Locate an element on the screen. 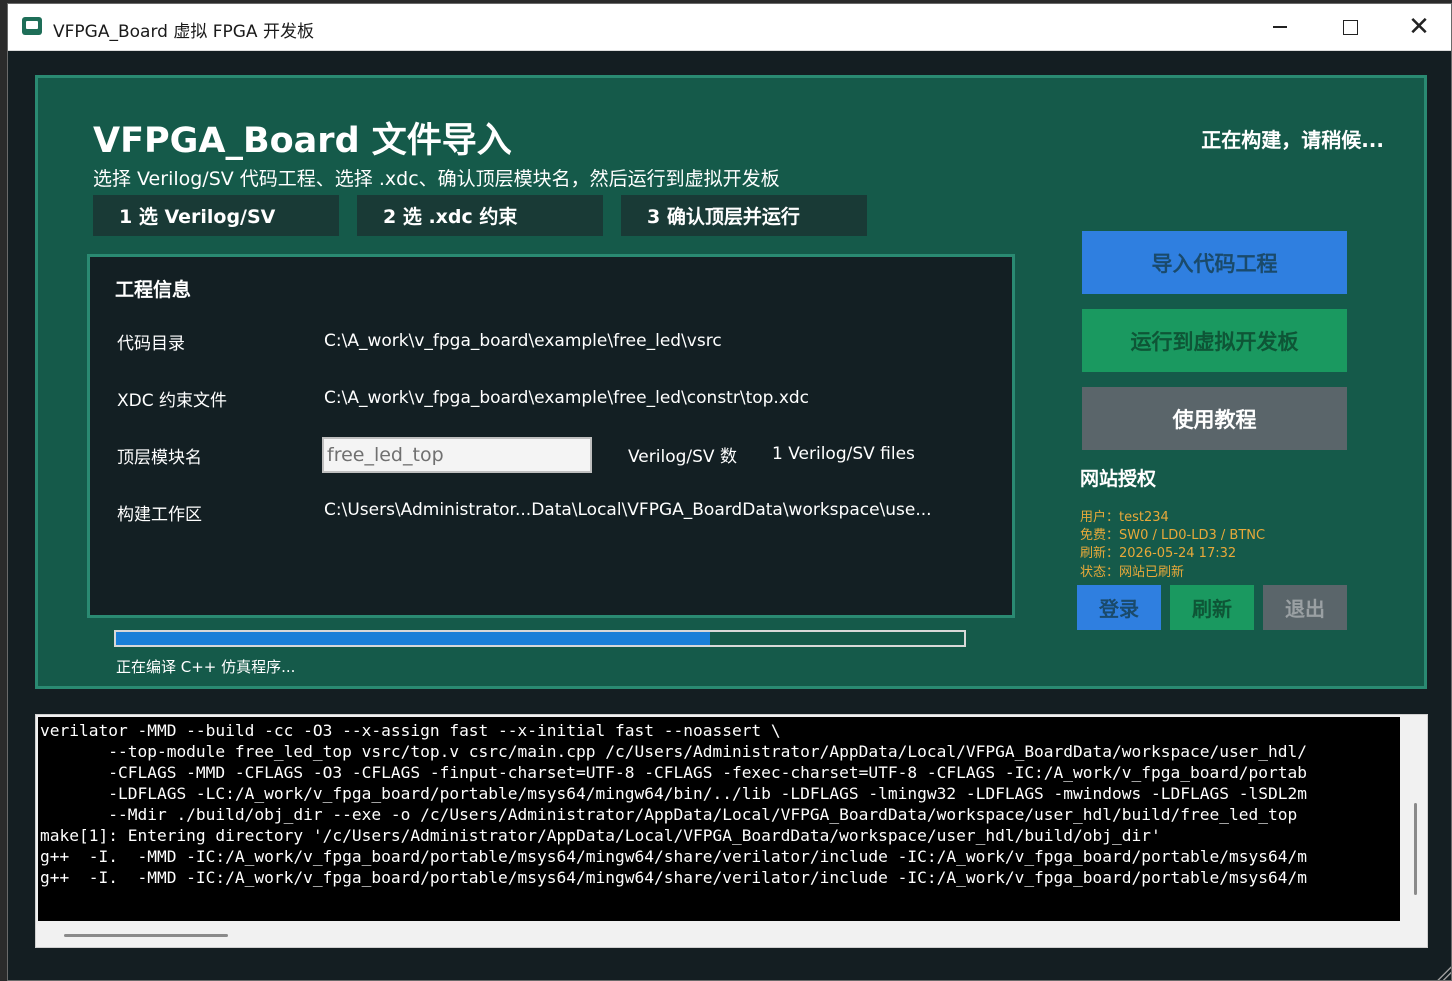 The width and height of the screenshot is (1452, 981). app-icon is located at coordinates (32, 26).